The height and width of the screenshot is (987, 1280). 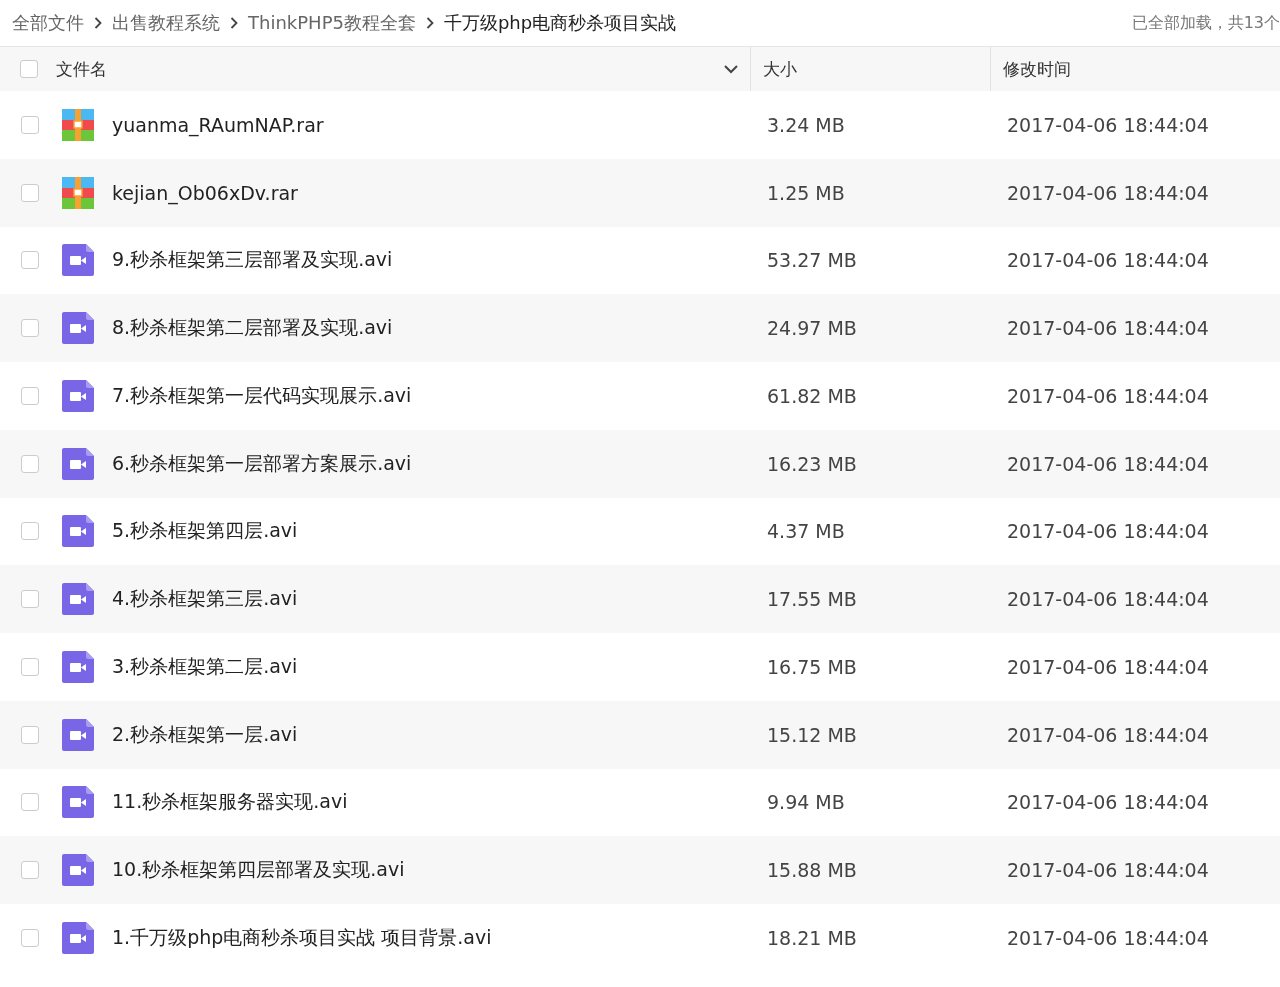 I want to click on file-size: 3.24 MB, so click(x=805, y=124).